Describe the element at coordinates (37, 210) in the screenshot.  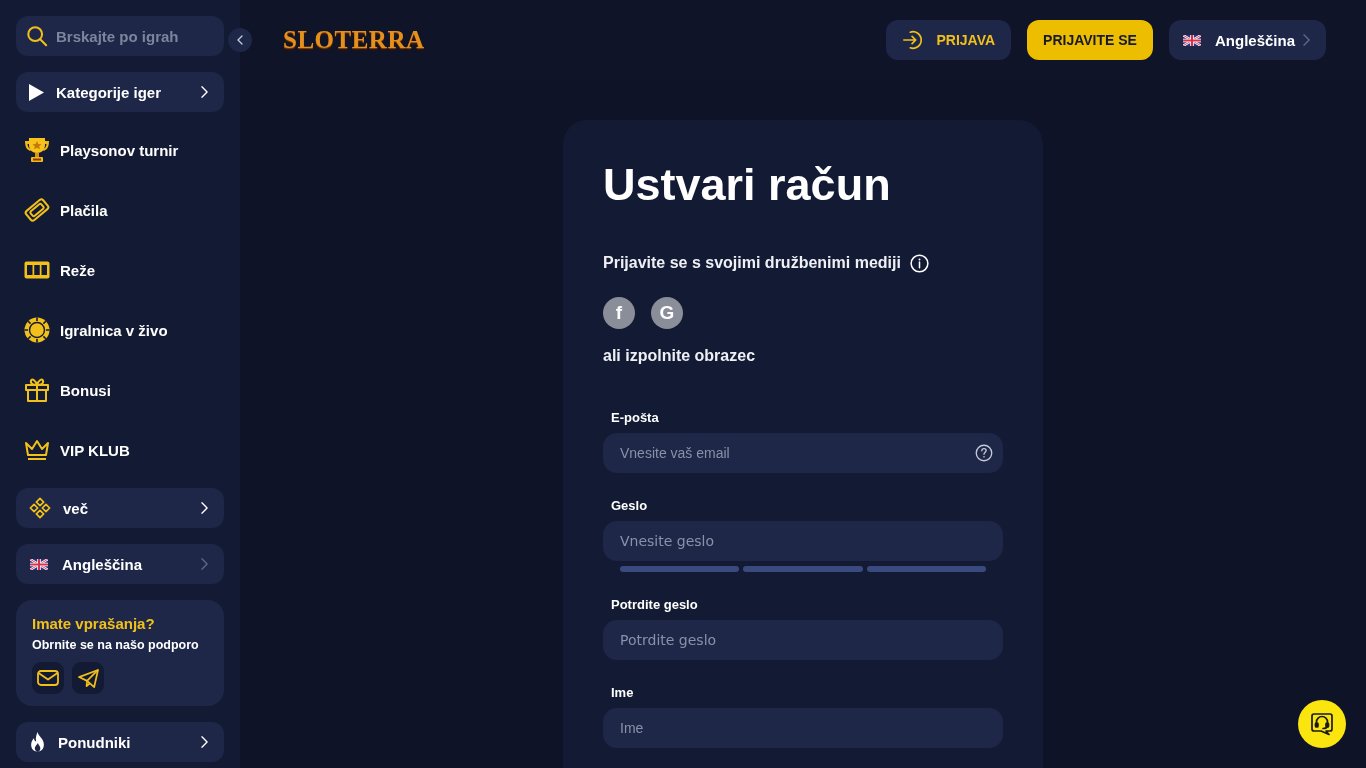
I see `ticket-icon` at that location.